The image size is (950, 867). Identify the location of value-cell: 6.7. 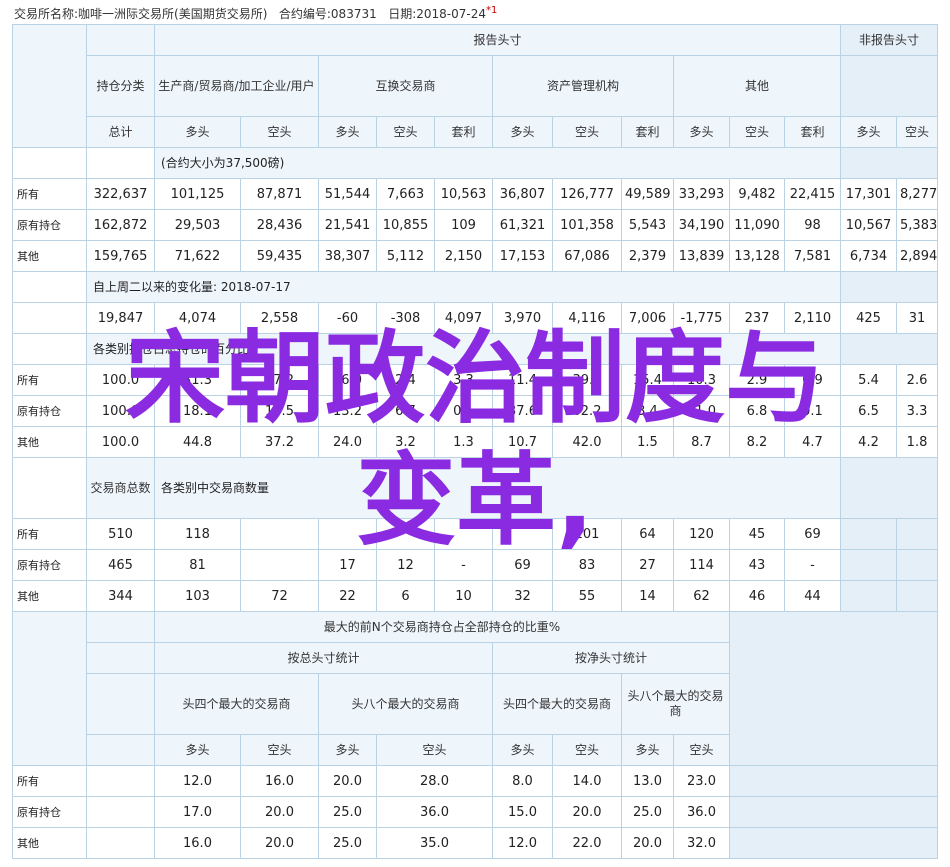
(405, 411).